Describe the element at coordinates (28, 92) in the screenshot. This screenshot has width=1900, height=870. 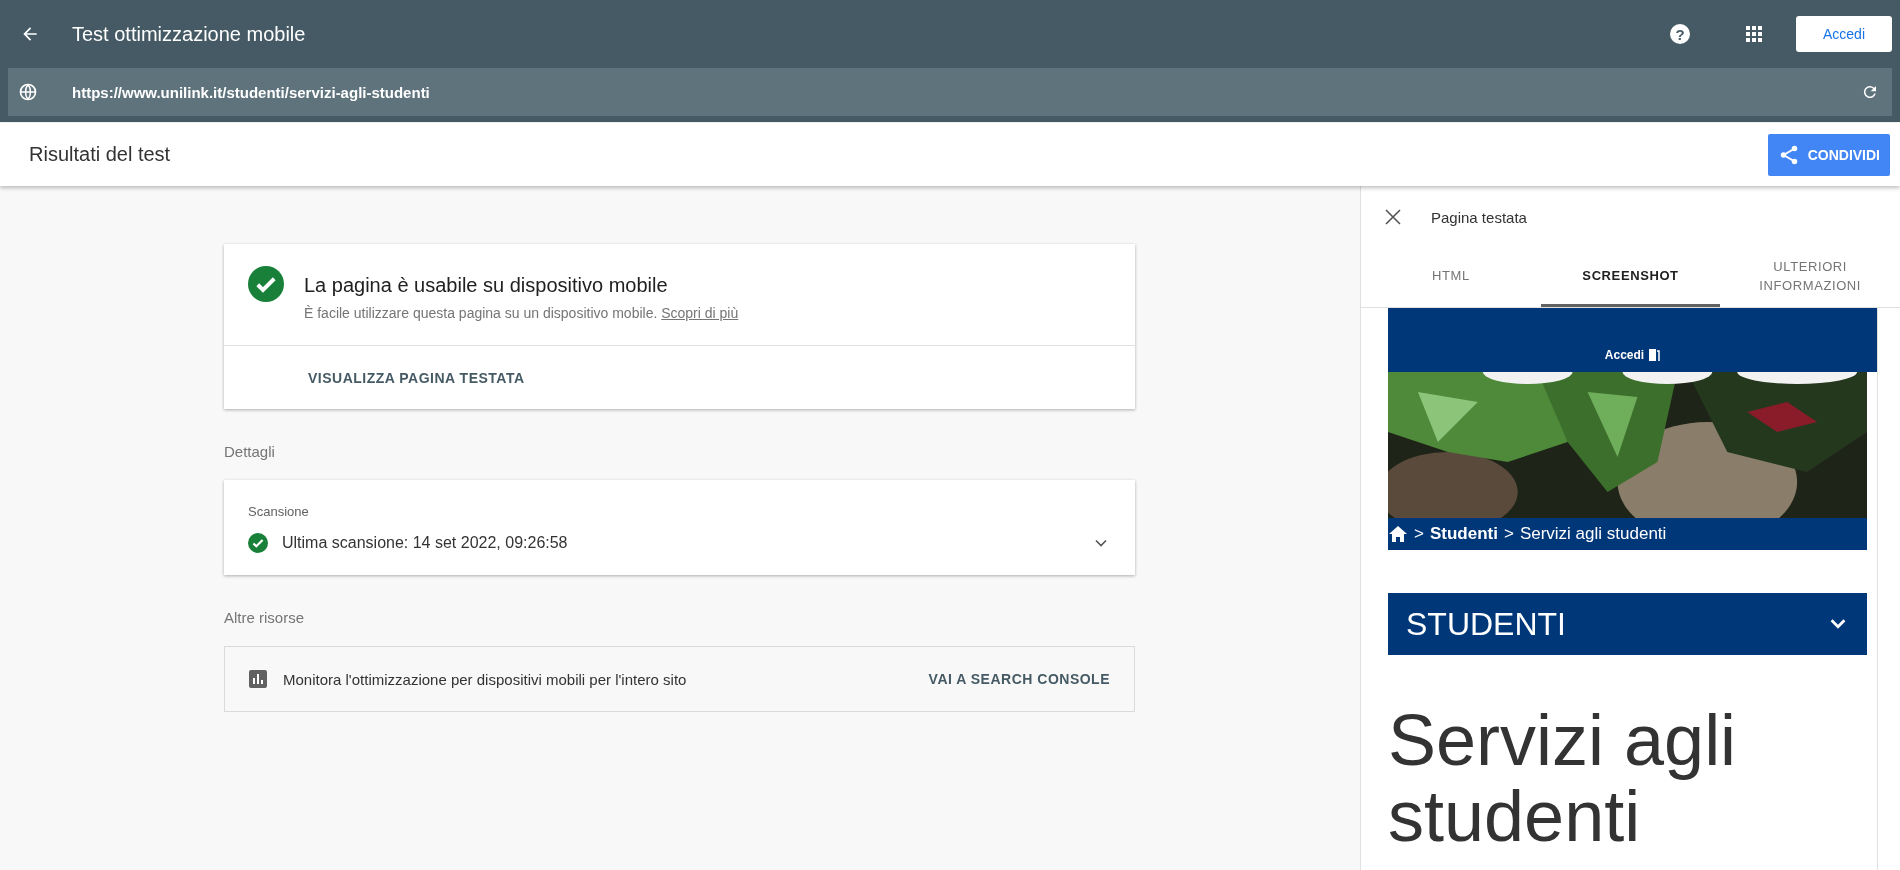
I see `globe-icon` at that location.